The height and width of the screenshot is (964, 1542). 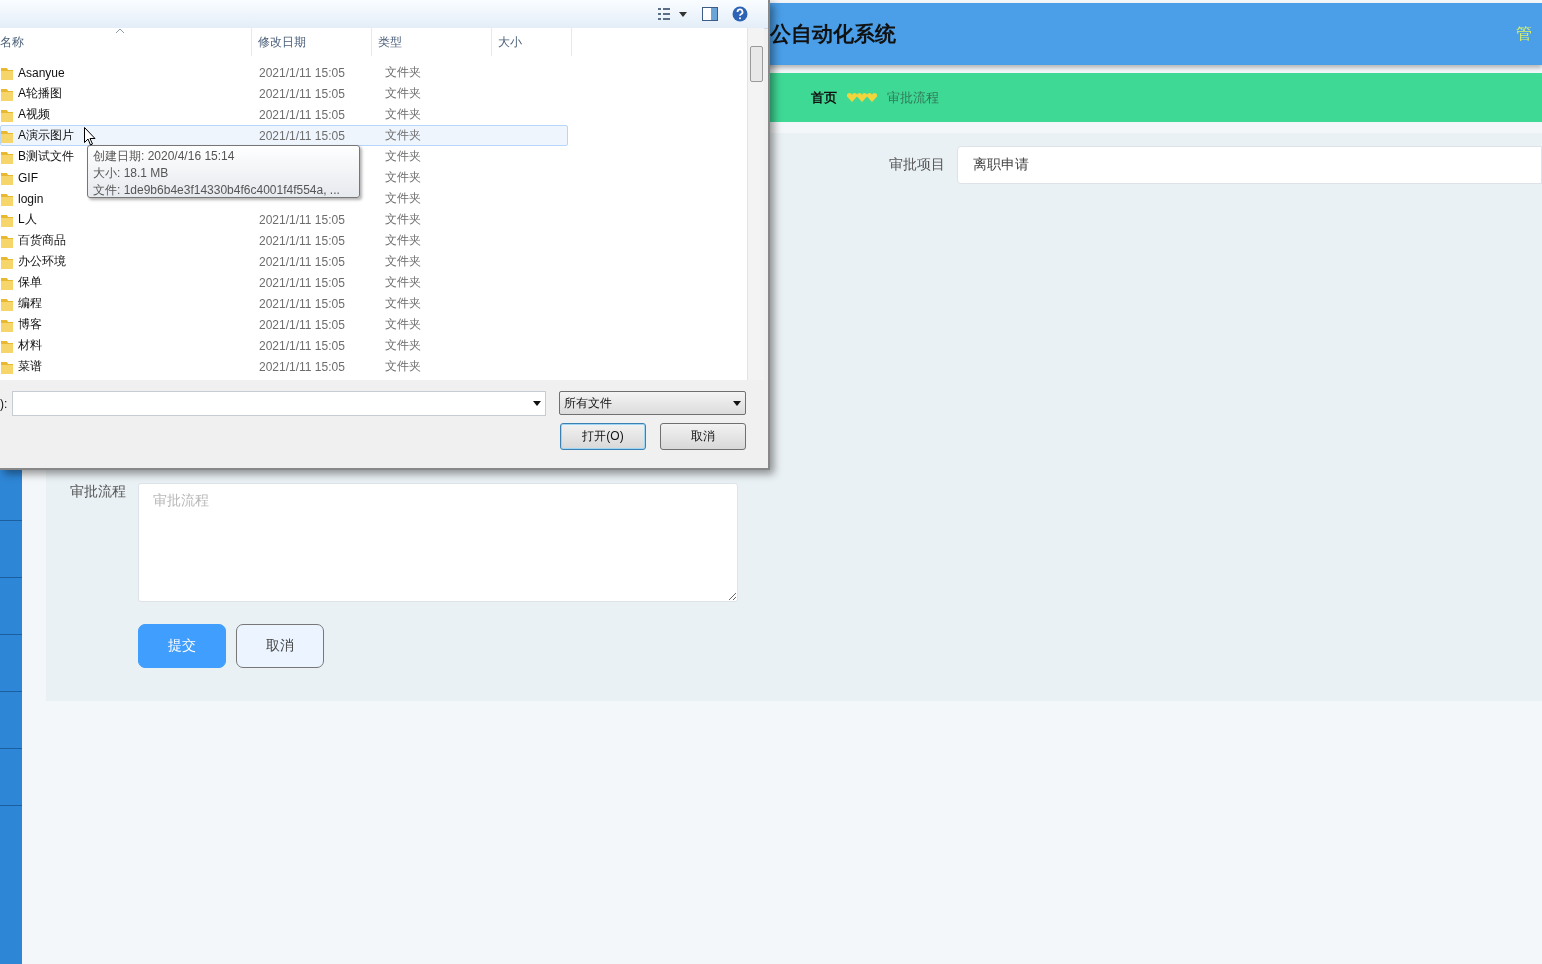 I want to click on file-name: 博客, so click(x=30, y=324).